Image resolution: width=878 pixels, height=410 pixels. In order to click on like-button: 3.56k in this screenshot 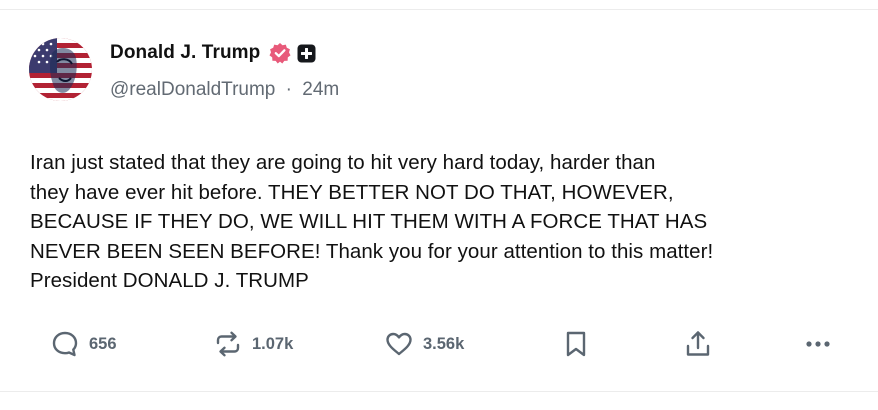, I will do `click(424, 344)`.